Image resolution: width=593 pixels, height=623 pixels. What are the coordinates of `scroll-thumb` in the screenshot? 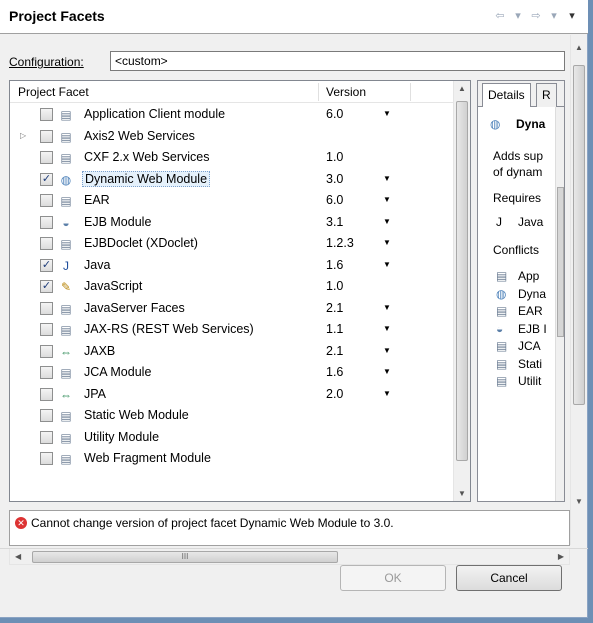 It's located at (462, 281).